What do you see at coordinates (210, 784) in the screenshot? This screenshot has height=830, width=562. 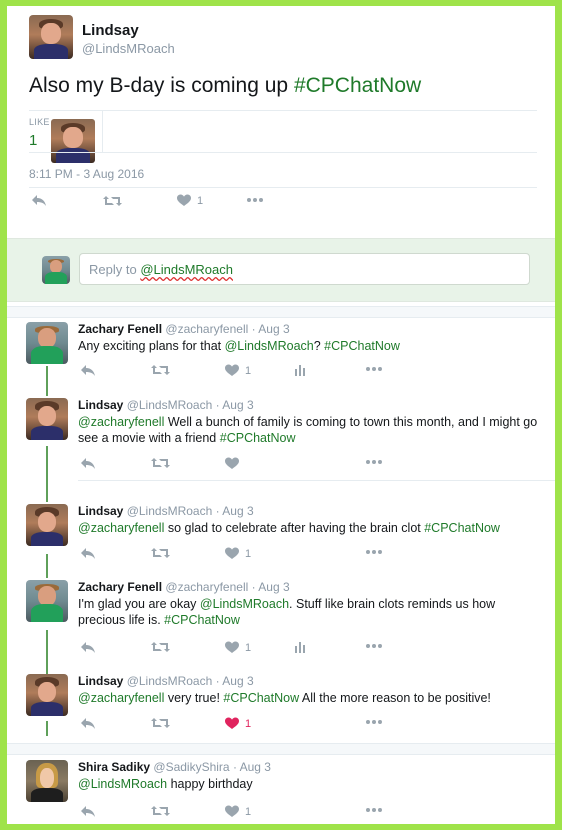 I see `reply-text-segment: happy birthday` at bounding box center [210, 784].